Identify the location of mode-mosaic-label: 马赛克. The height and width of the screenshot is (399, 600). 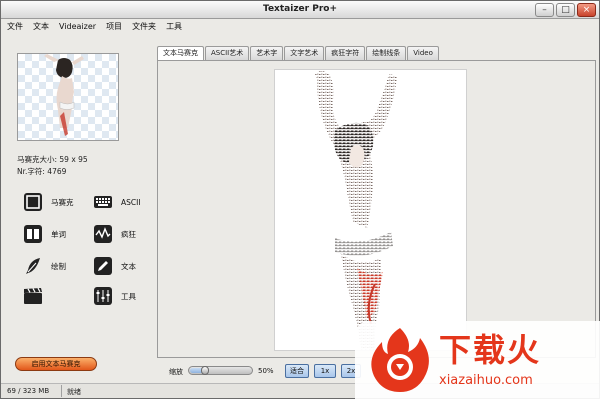
(62, 202).